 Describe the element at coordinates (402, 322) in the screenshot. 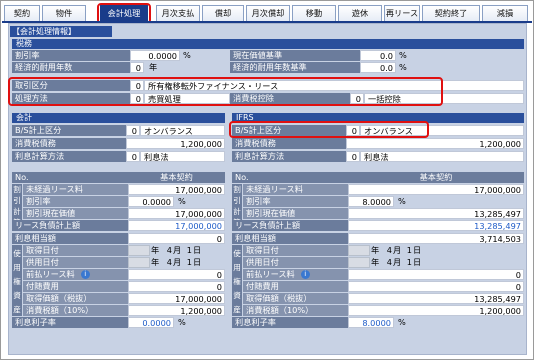

I see `ifrs-interest-rate-unit: %` at that location.